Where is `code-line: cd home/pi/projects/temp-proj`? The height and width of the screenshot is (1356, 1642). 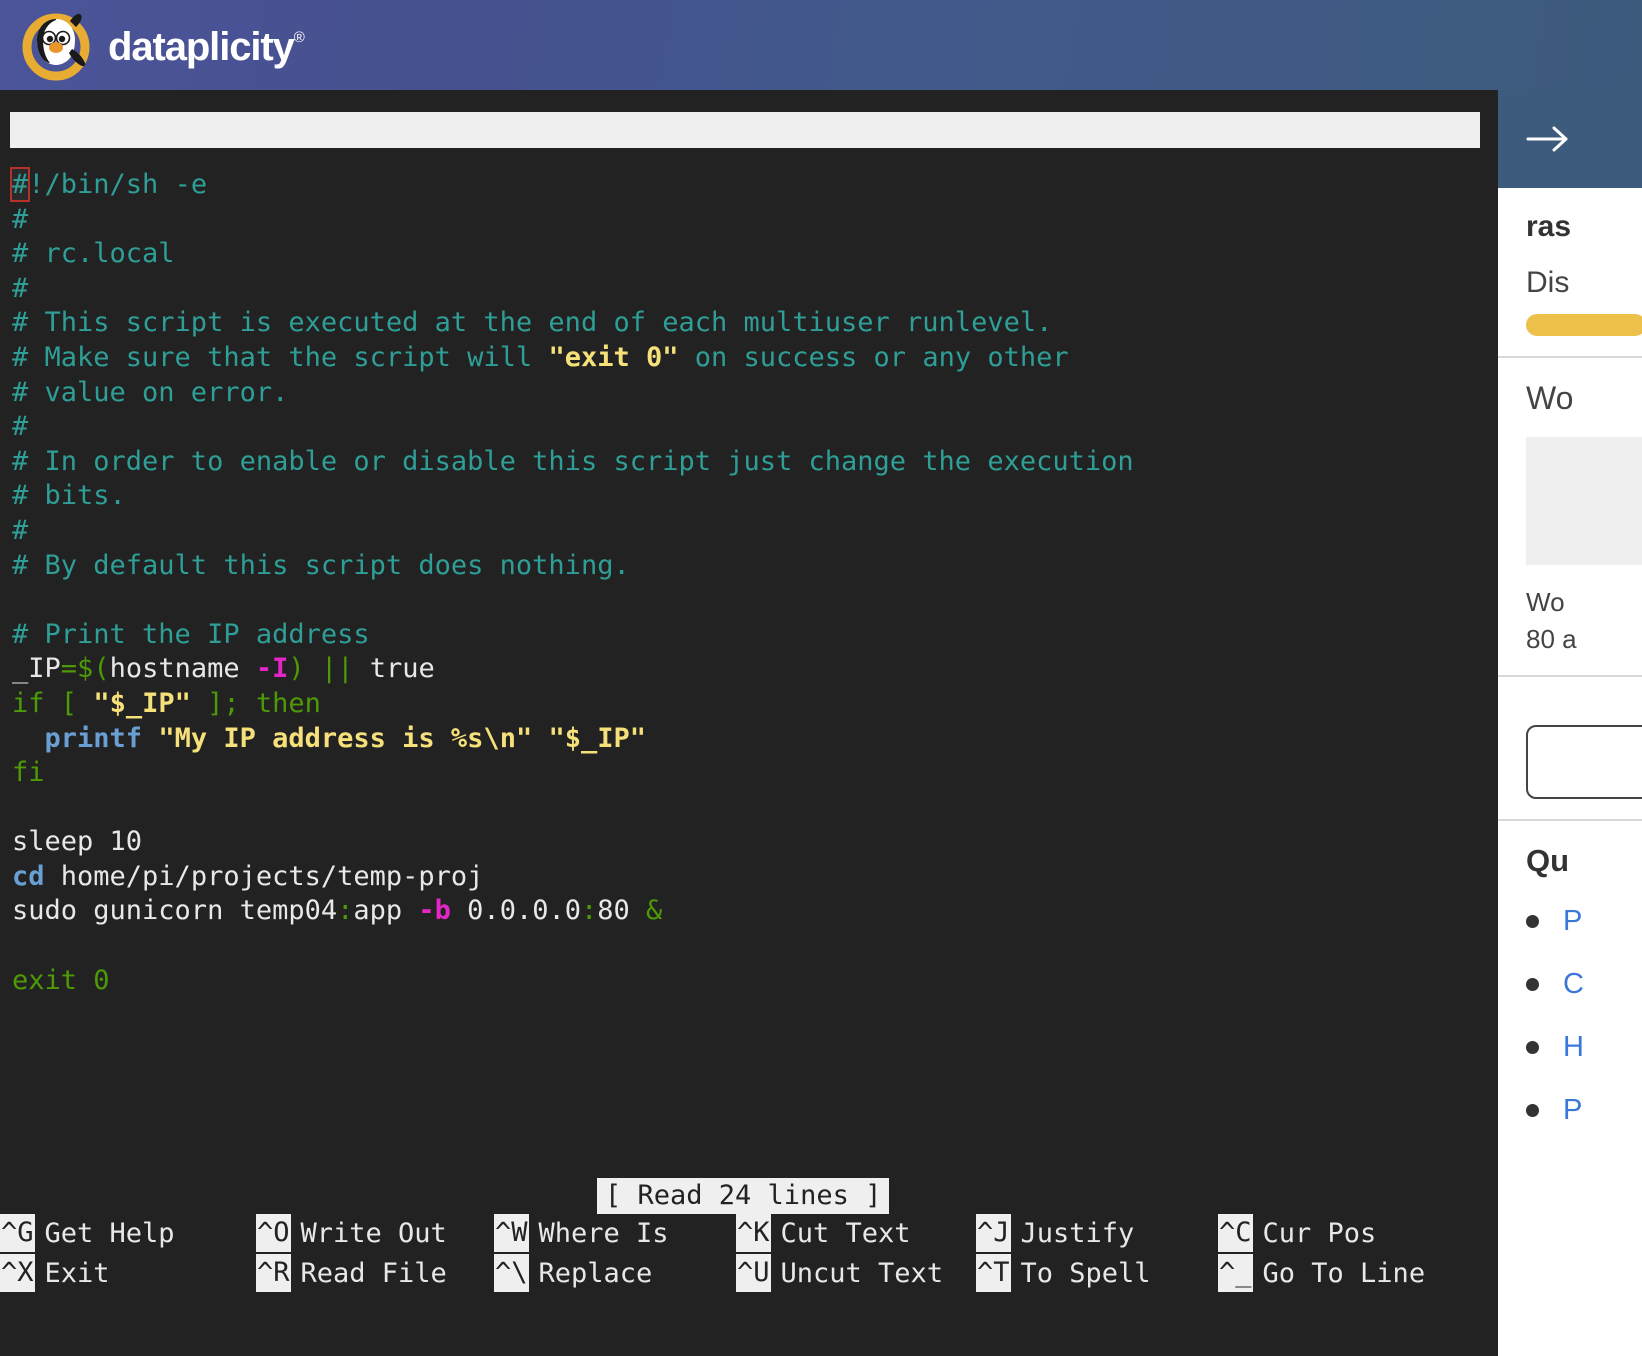
code-line: cd home/pi/projects/temp-proj is located at coordinates (751, 877).